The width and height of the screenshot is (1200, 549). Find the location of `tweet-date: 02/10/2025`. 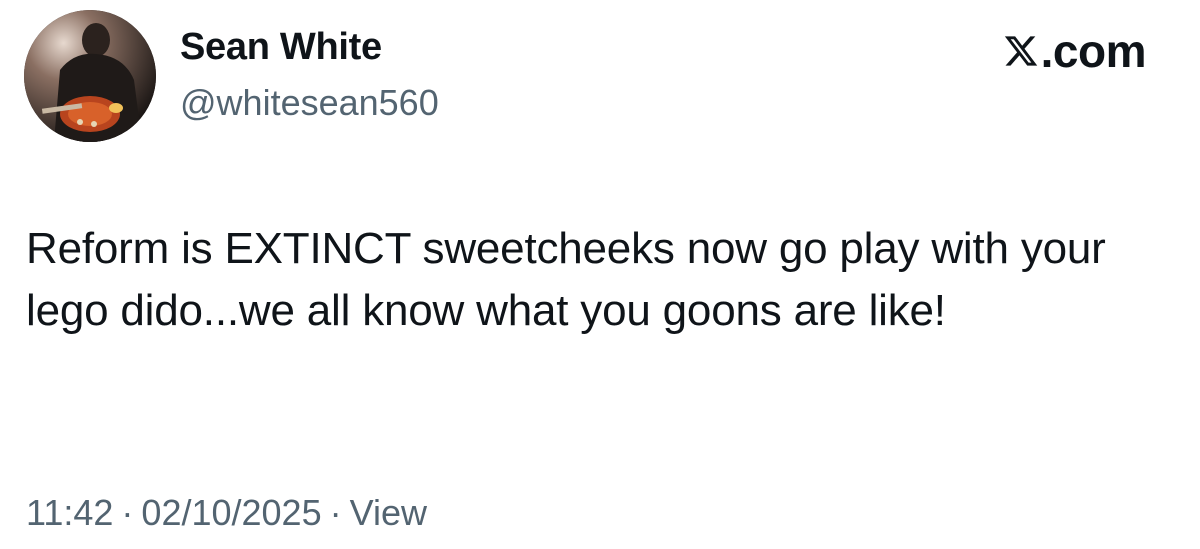

tweet-date: 02/10/2025 is located at coordinates (231, 512).